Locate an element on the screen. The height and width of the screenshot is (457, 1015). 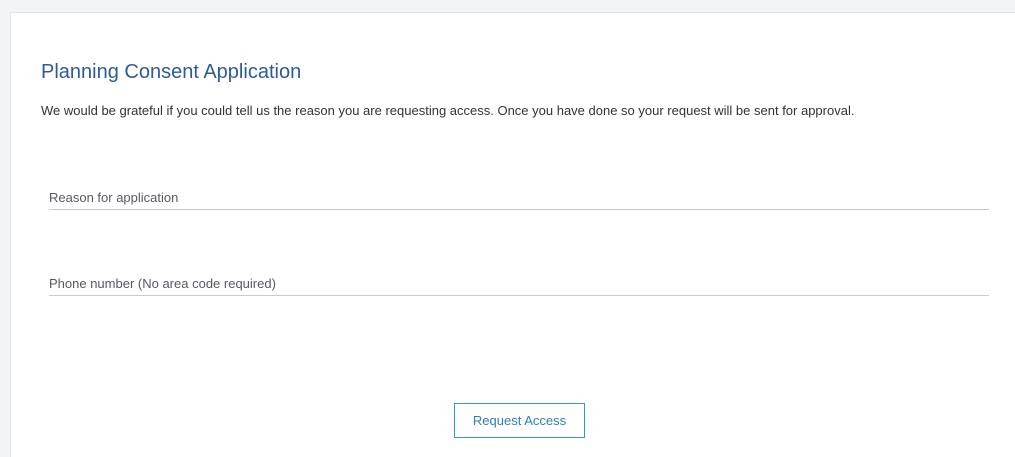
reason-field is located at coordinates (519, 198).